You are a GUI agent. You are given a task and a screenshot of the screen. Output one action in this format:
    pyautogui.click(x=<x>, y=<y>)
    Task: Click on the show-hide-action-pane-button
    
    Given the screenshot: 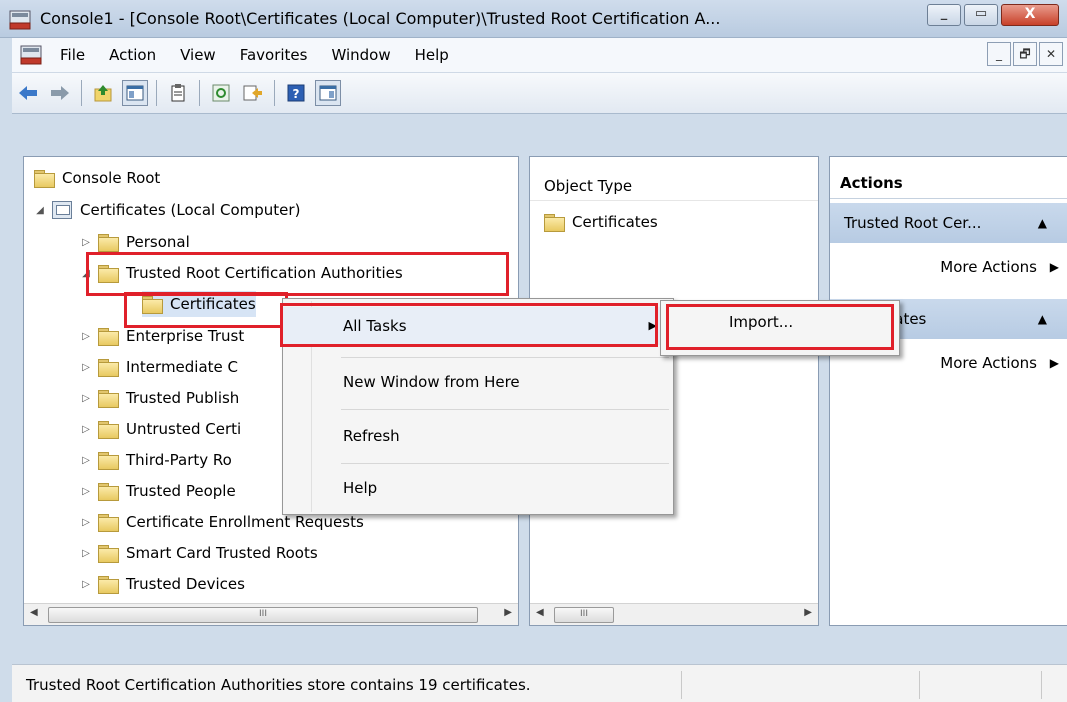 What is the action you would take?
    pyautogui.click(x=328, y=93)
    